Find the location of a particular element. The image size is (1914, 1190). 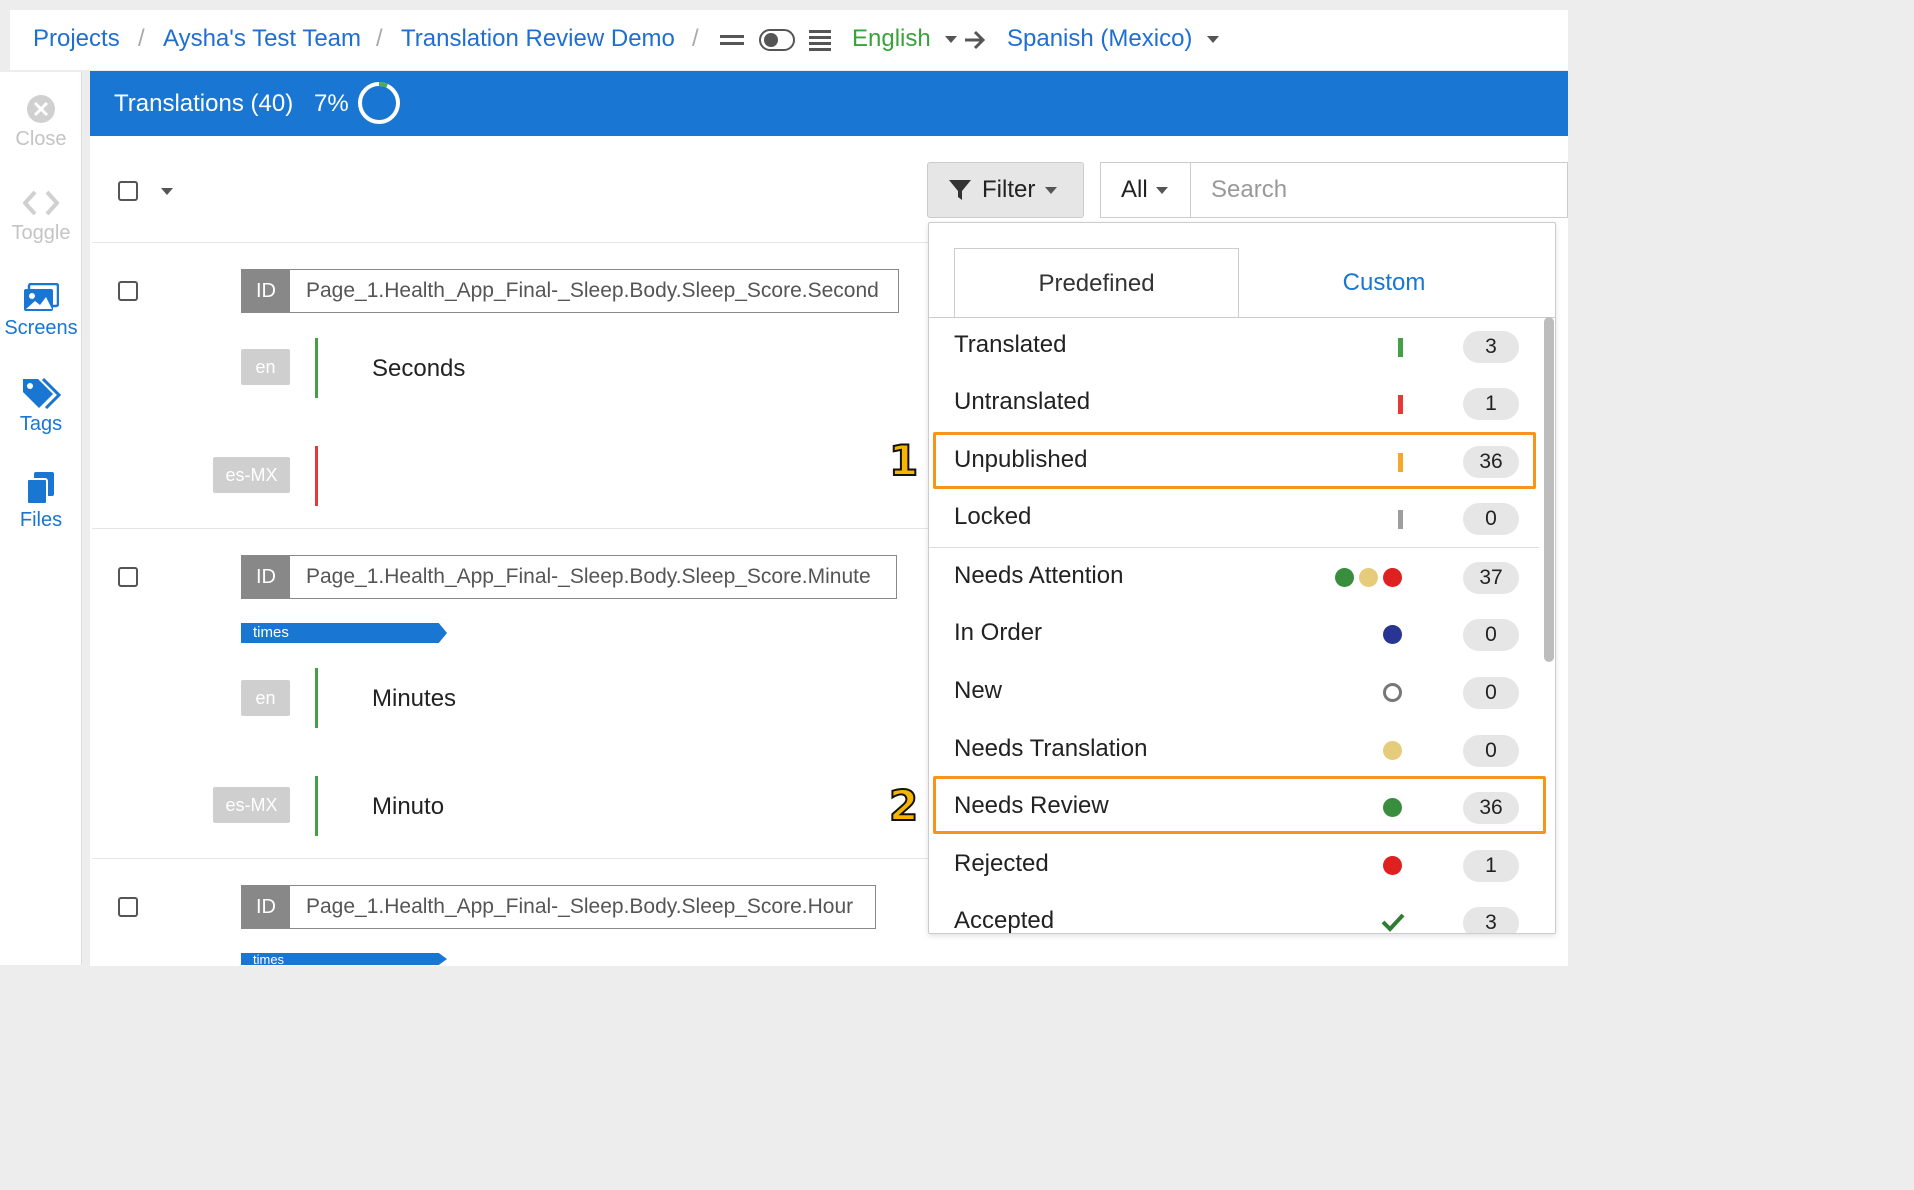

filter-option-translated: Translated 3 is located at coordinates (1234, 346).